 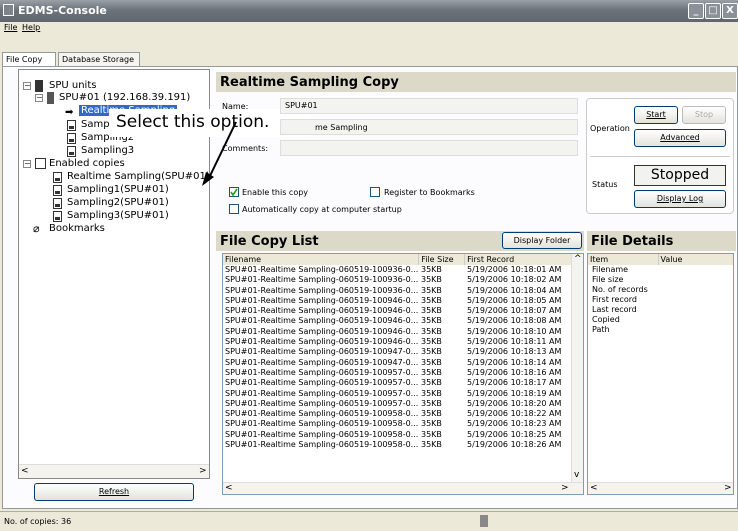 I want to click on tree-hscrollbar: < >, so click(x=114, y=471).